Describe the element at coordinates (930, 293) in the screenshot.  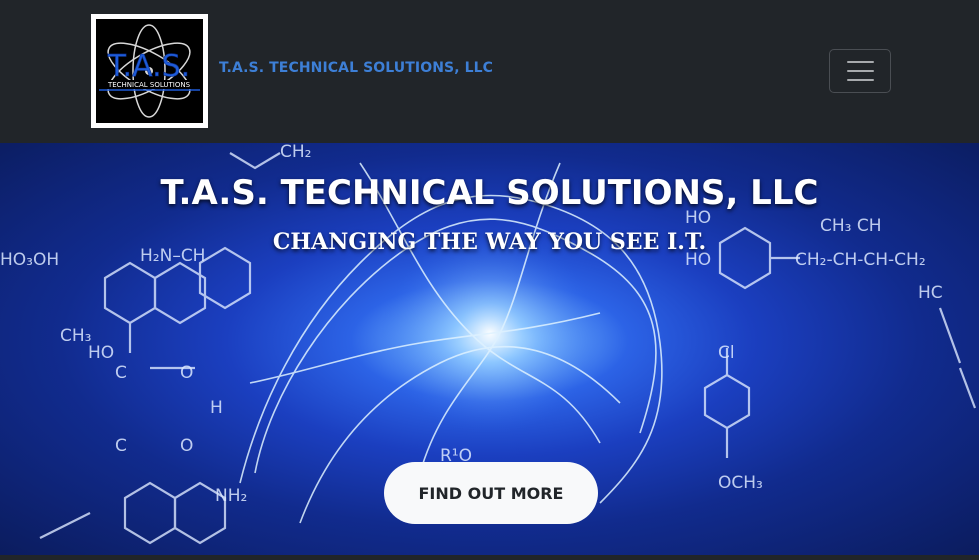
I see `svg-text: HC` at that location.